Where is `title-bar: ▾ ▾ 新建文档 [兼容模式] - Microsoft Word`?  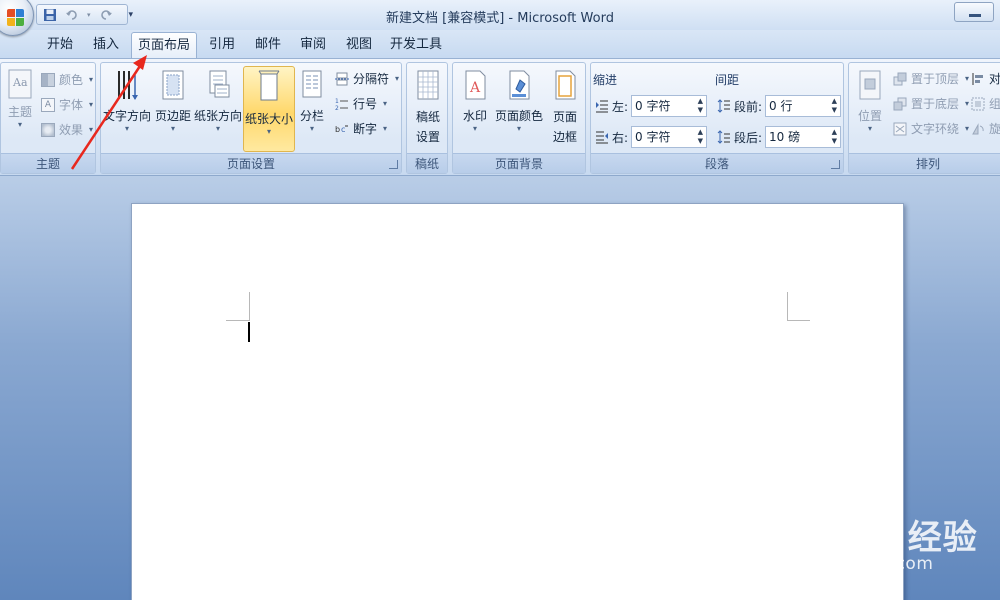 title-bar: ▾ ▾ 新建文档 [兼容模式] - Microsoft Word is located at coordinates (500, 18).